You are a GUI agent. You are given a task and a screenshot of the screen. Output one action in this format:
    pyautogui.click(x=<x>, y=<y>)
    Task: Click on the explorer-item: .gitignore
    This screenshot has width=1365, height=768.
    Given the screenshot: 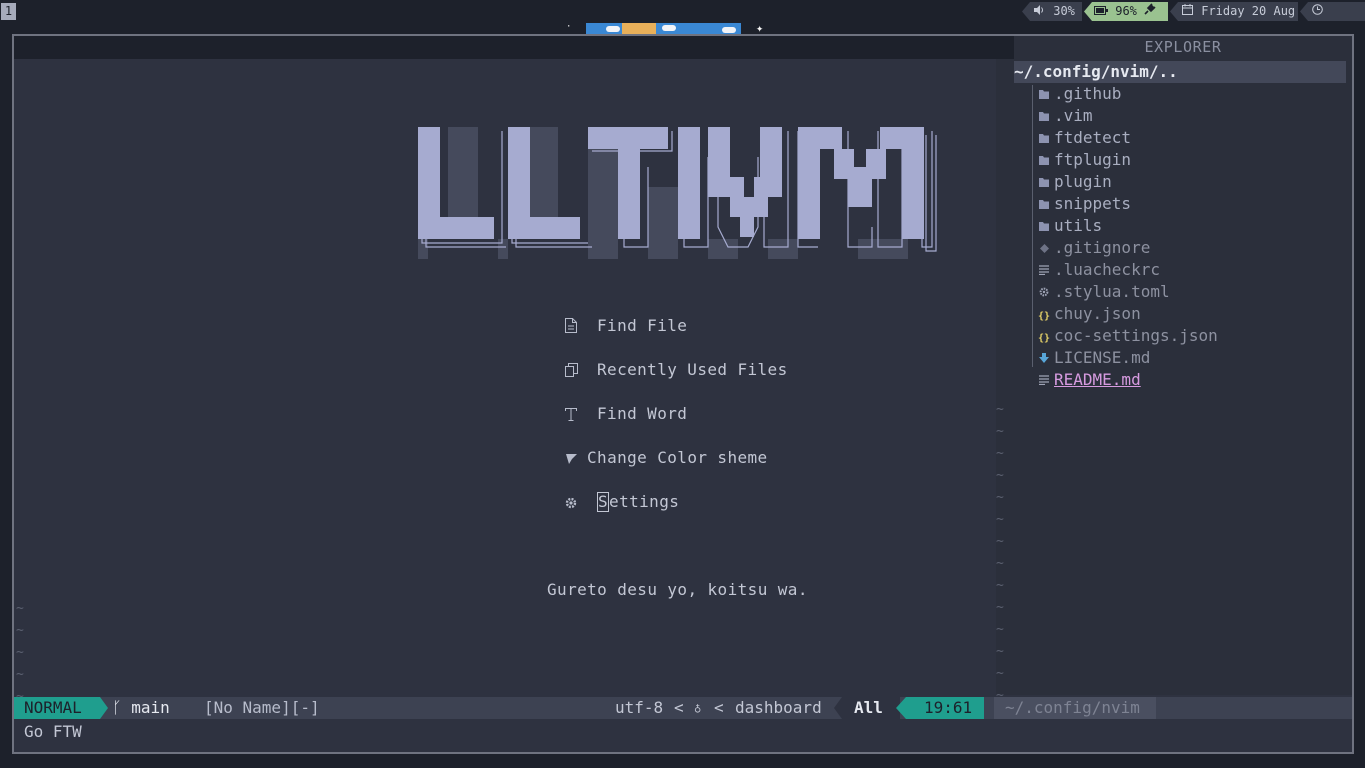 What is the action you would take?
    pyautogui.click(x=1092, y=248)
    